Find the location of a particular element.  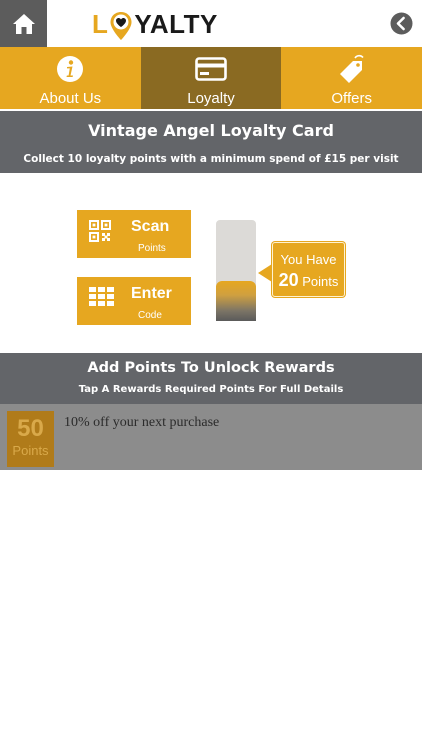

keypad-icon is located at coordinates (101, 296).